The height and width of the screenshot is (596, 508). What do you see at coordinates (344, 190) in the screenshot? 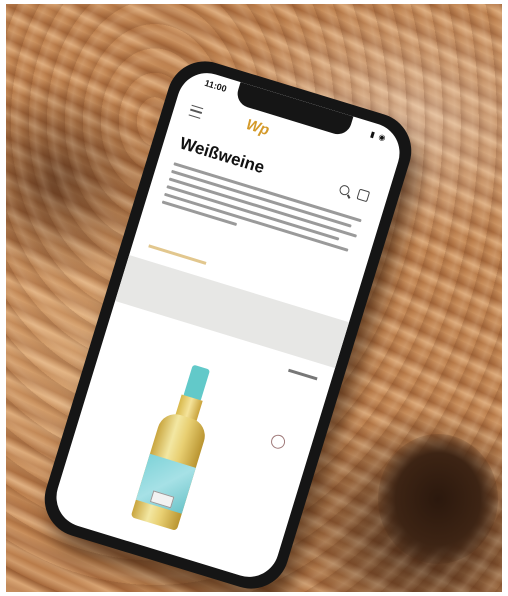
I see `search-icon` at bounding box center [344, 190].